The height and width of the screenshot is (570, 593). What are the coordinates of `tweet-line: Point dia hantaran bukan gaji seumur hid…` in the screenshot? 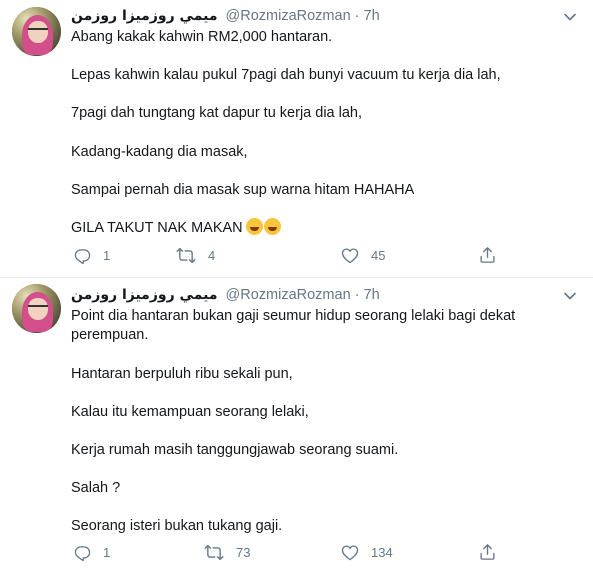 It's located at (293, 325).